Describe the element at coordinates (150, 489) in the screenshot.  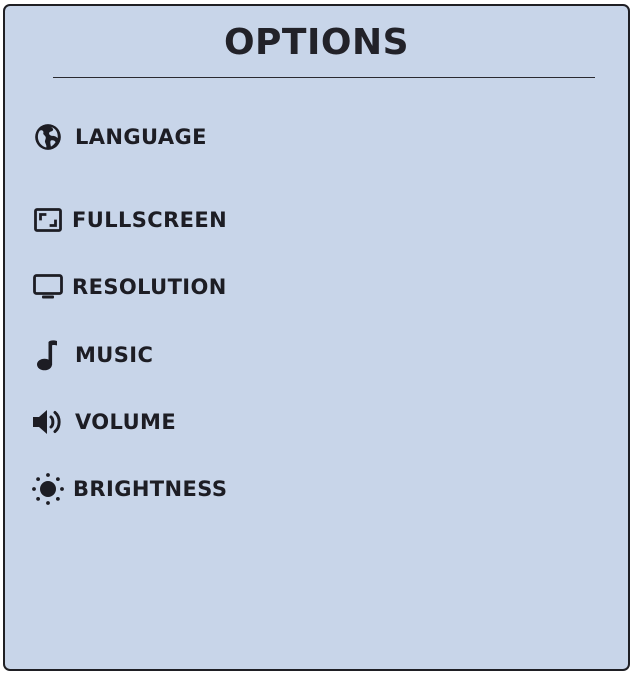
I see `option-label-brightness: BRIGHTNESS` at that location.